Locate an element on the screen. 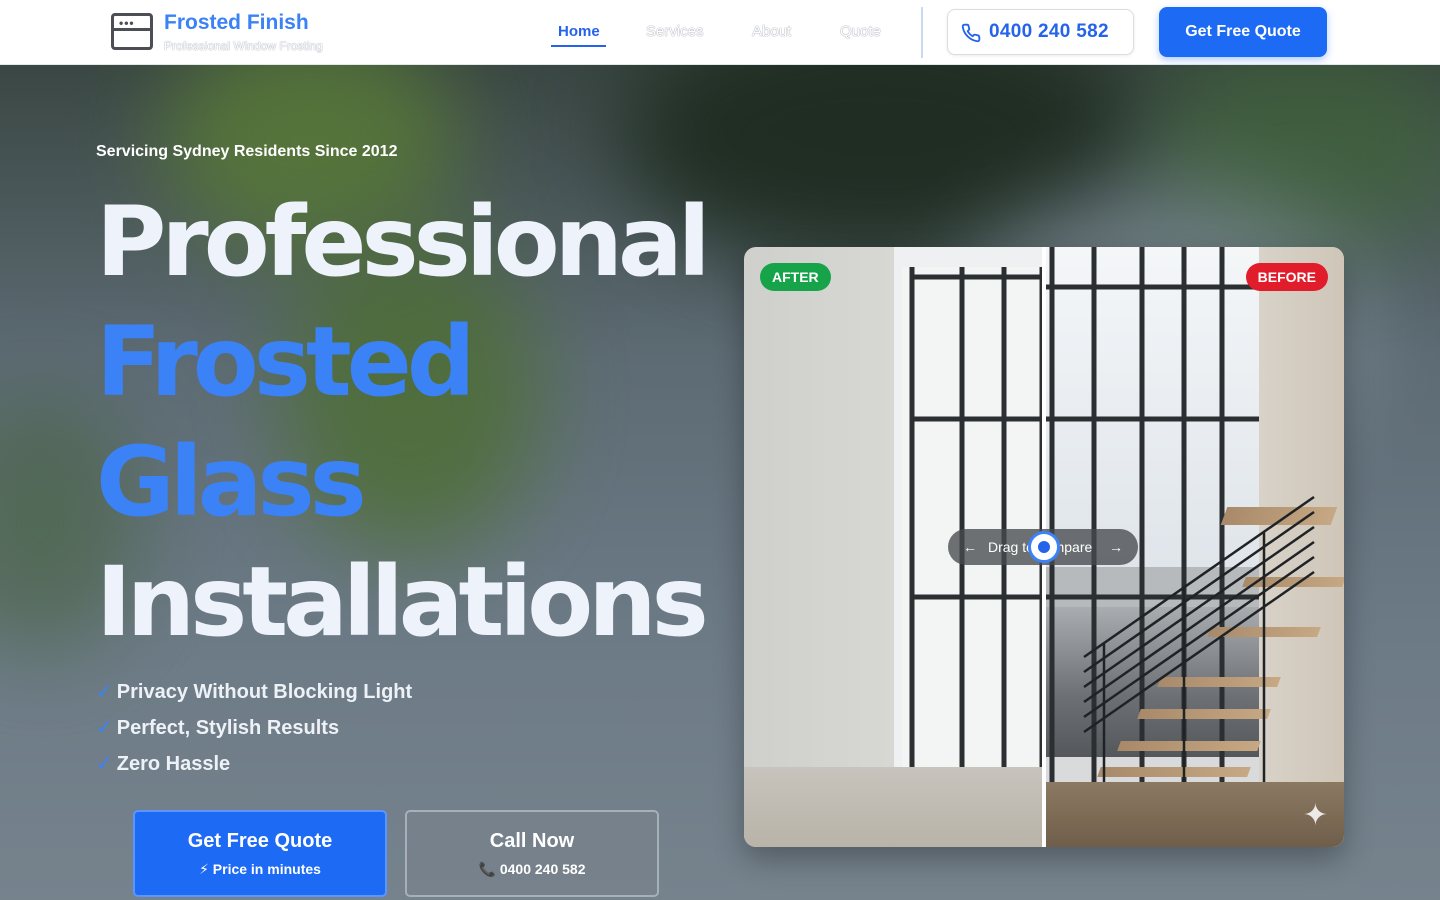  sparkle-icon: ✦ is located at coordinates (1315, 815).